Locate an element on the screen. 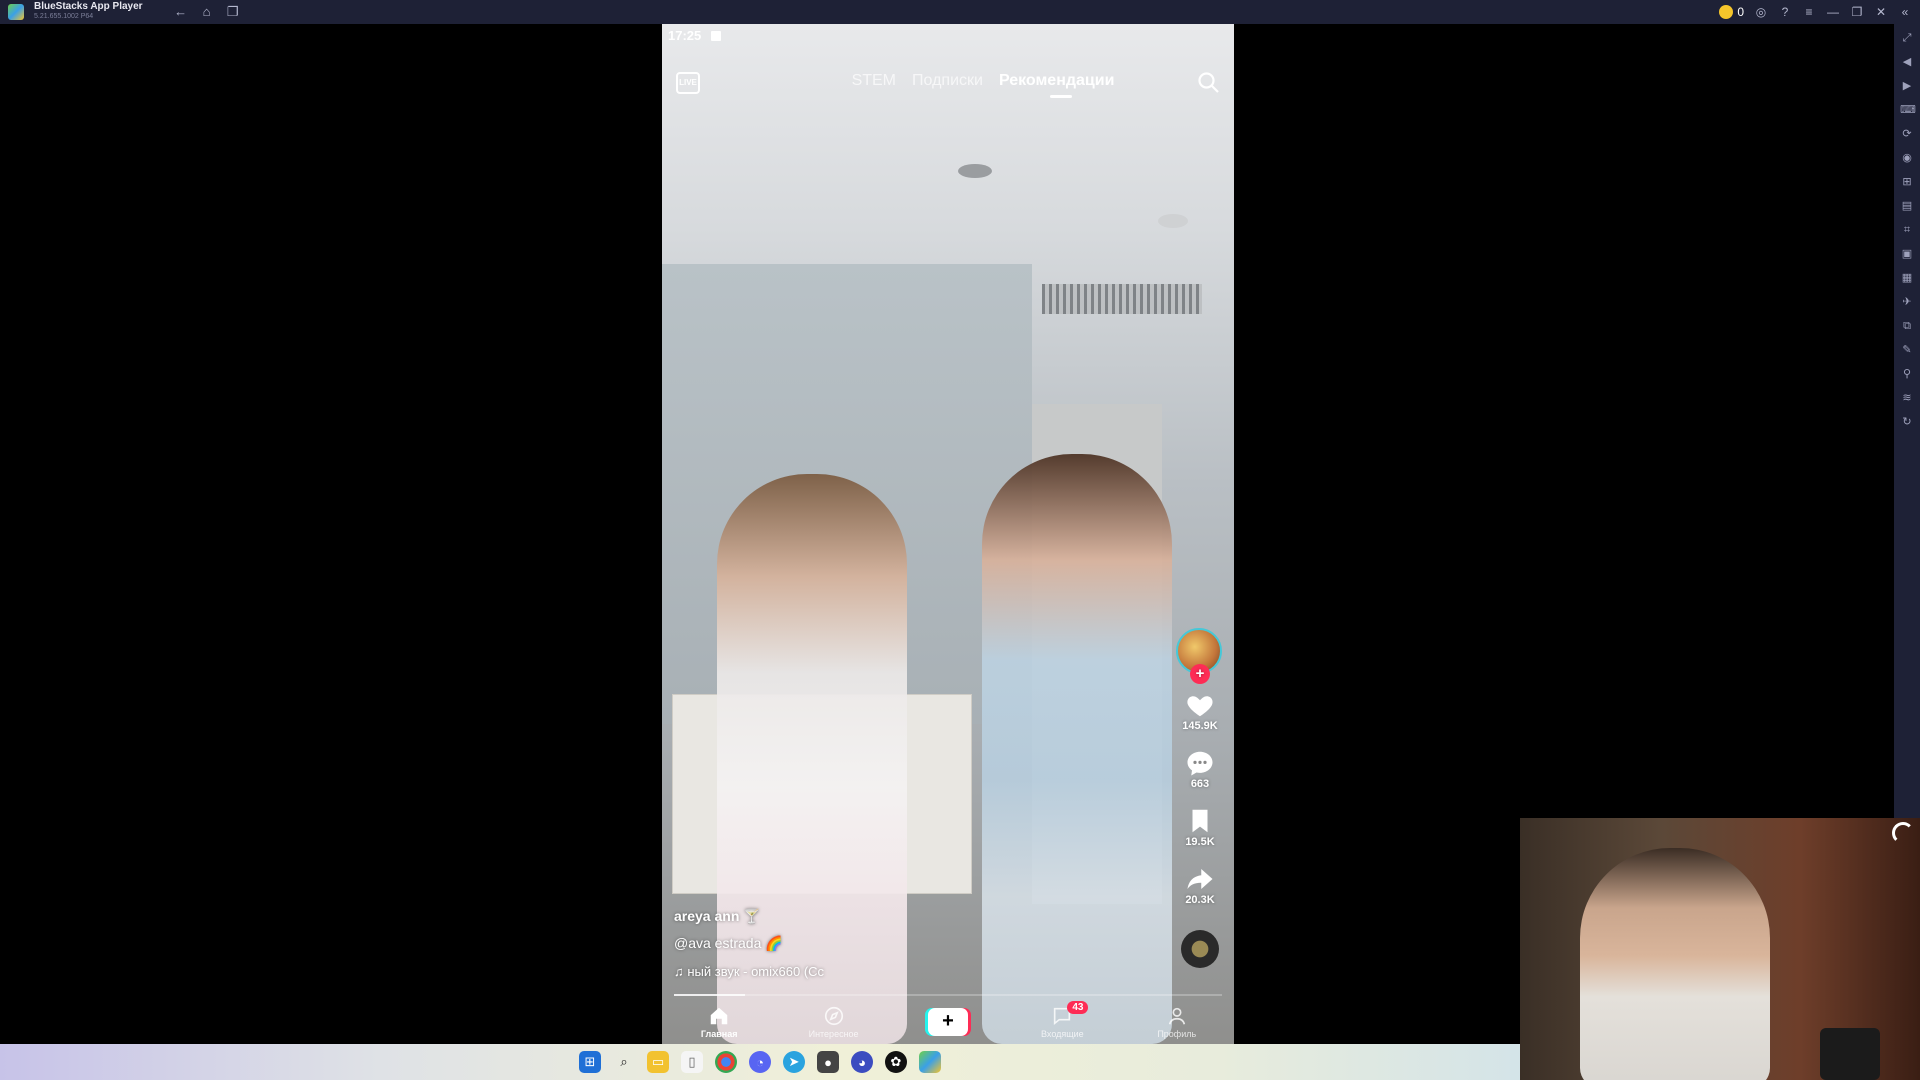  nav-home: Главная is located at coordinates (719, 1022).